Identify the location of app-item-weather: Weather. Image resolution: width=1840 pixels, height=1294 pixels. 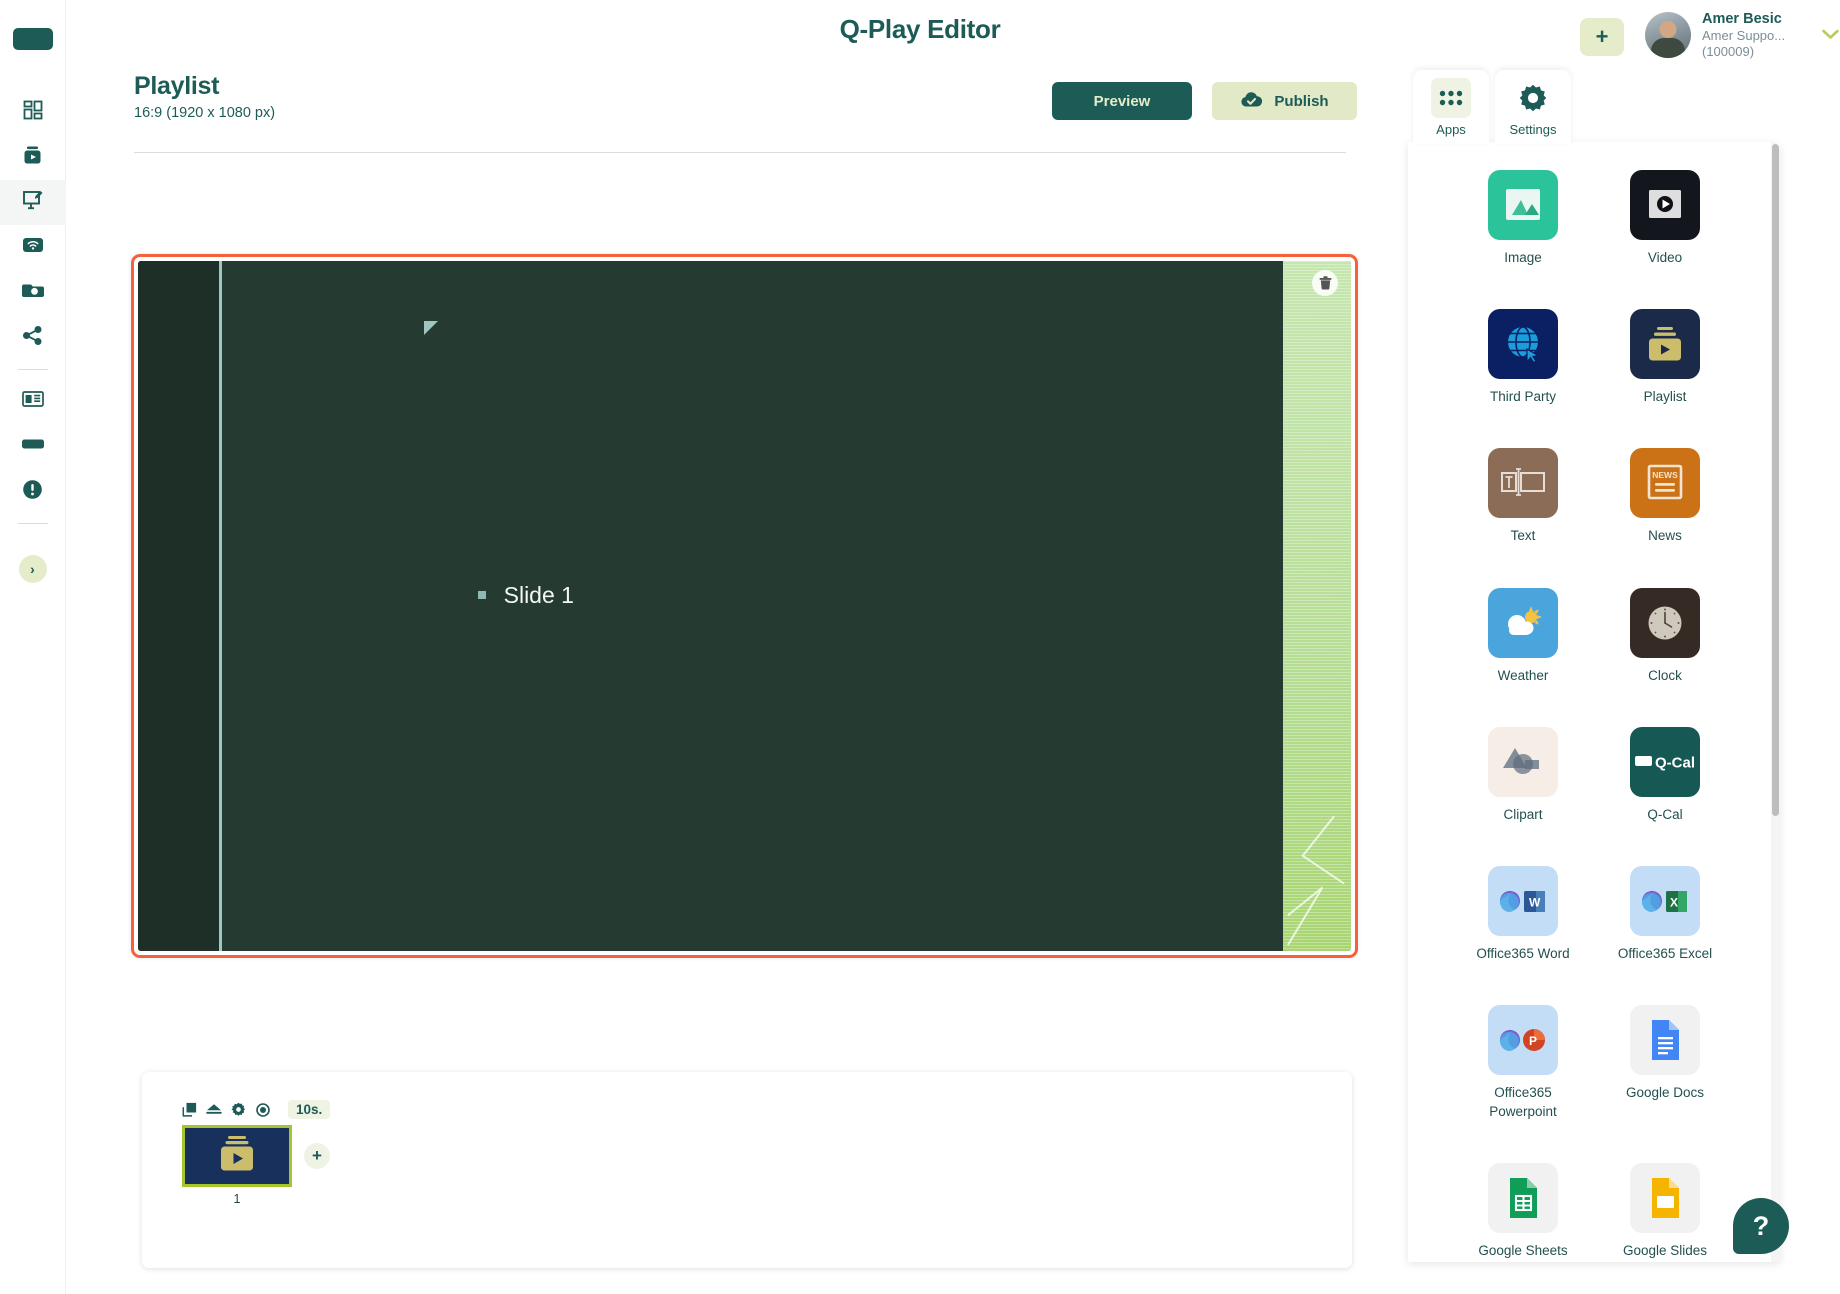
(1523, 636).